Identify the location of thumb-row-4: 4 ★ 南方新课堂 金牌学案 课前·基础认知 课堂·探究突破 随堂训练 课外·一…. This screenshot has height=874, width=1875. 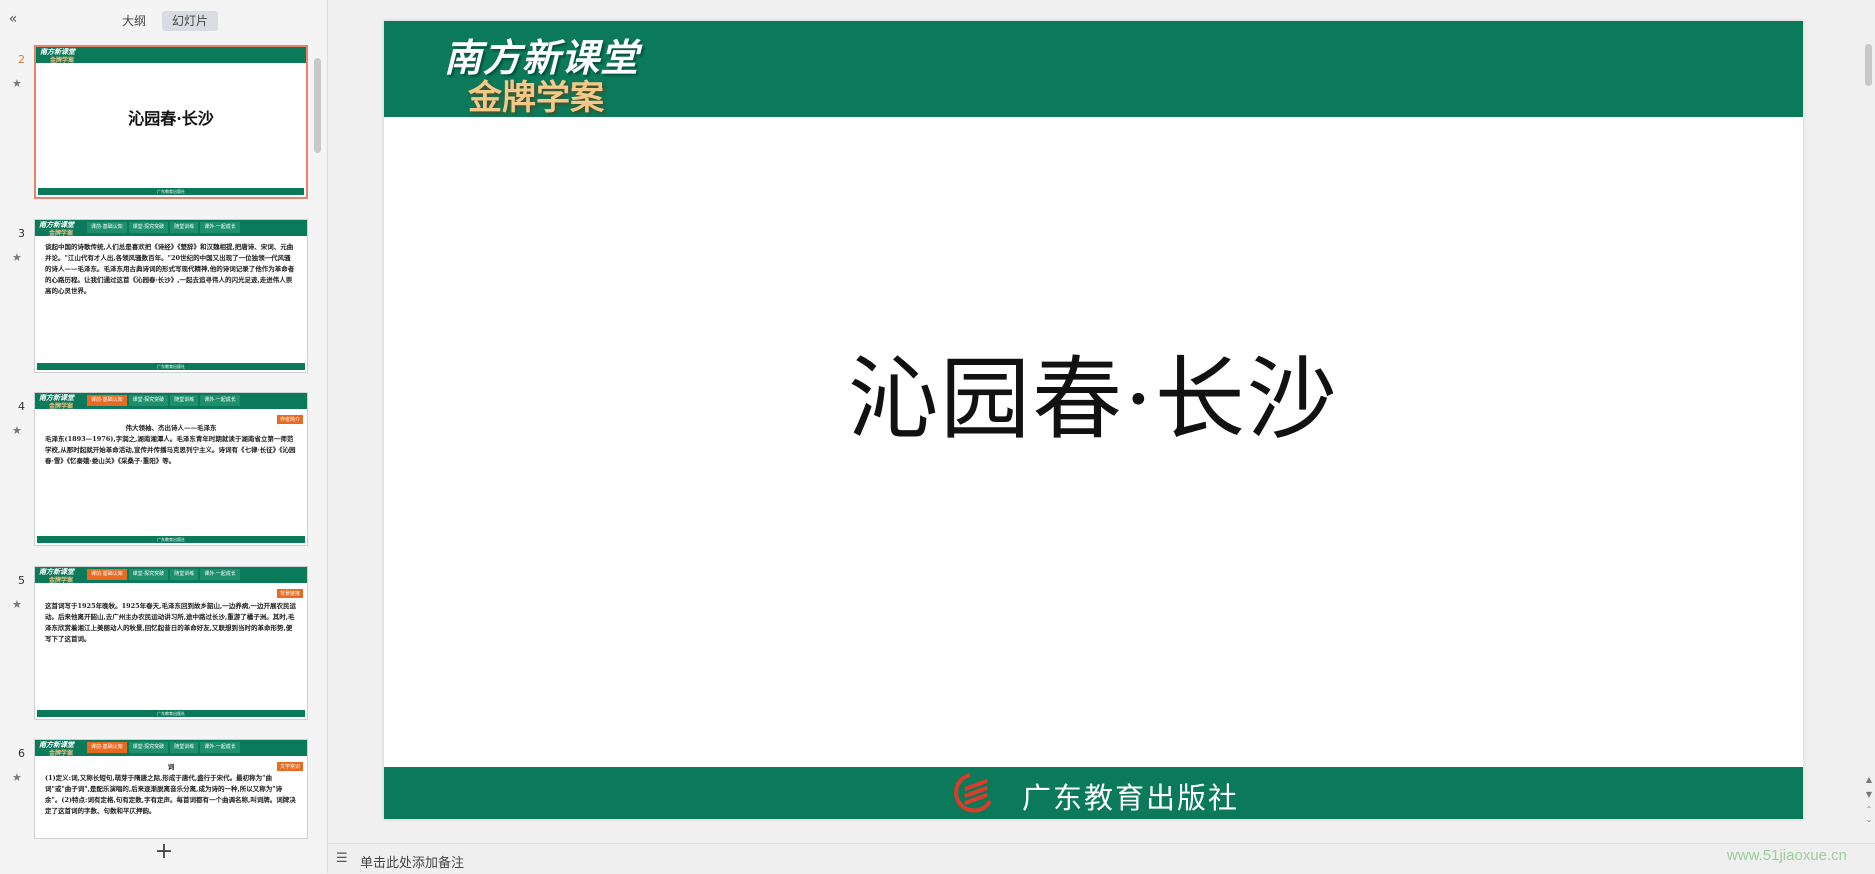
(163, 471).